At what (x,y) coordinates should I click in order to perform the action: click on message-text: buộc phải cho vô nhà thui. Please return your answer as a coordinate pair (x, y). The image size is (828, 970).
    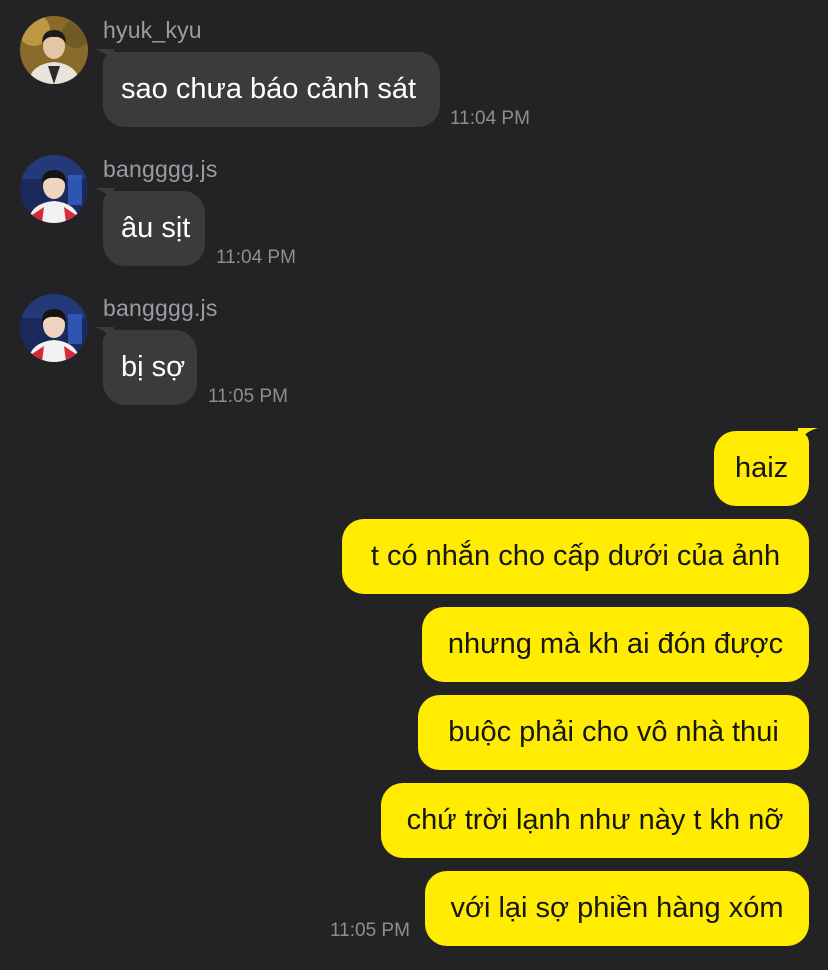
    Looking at the image, I should click on (613, 732).